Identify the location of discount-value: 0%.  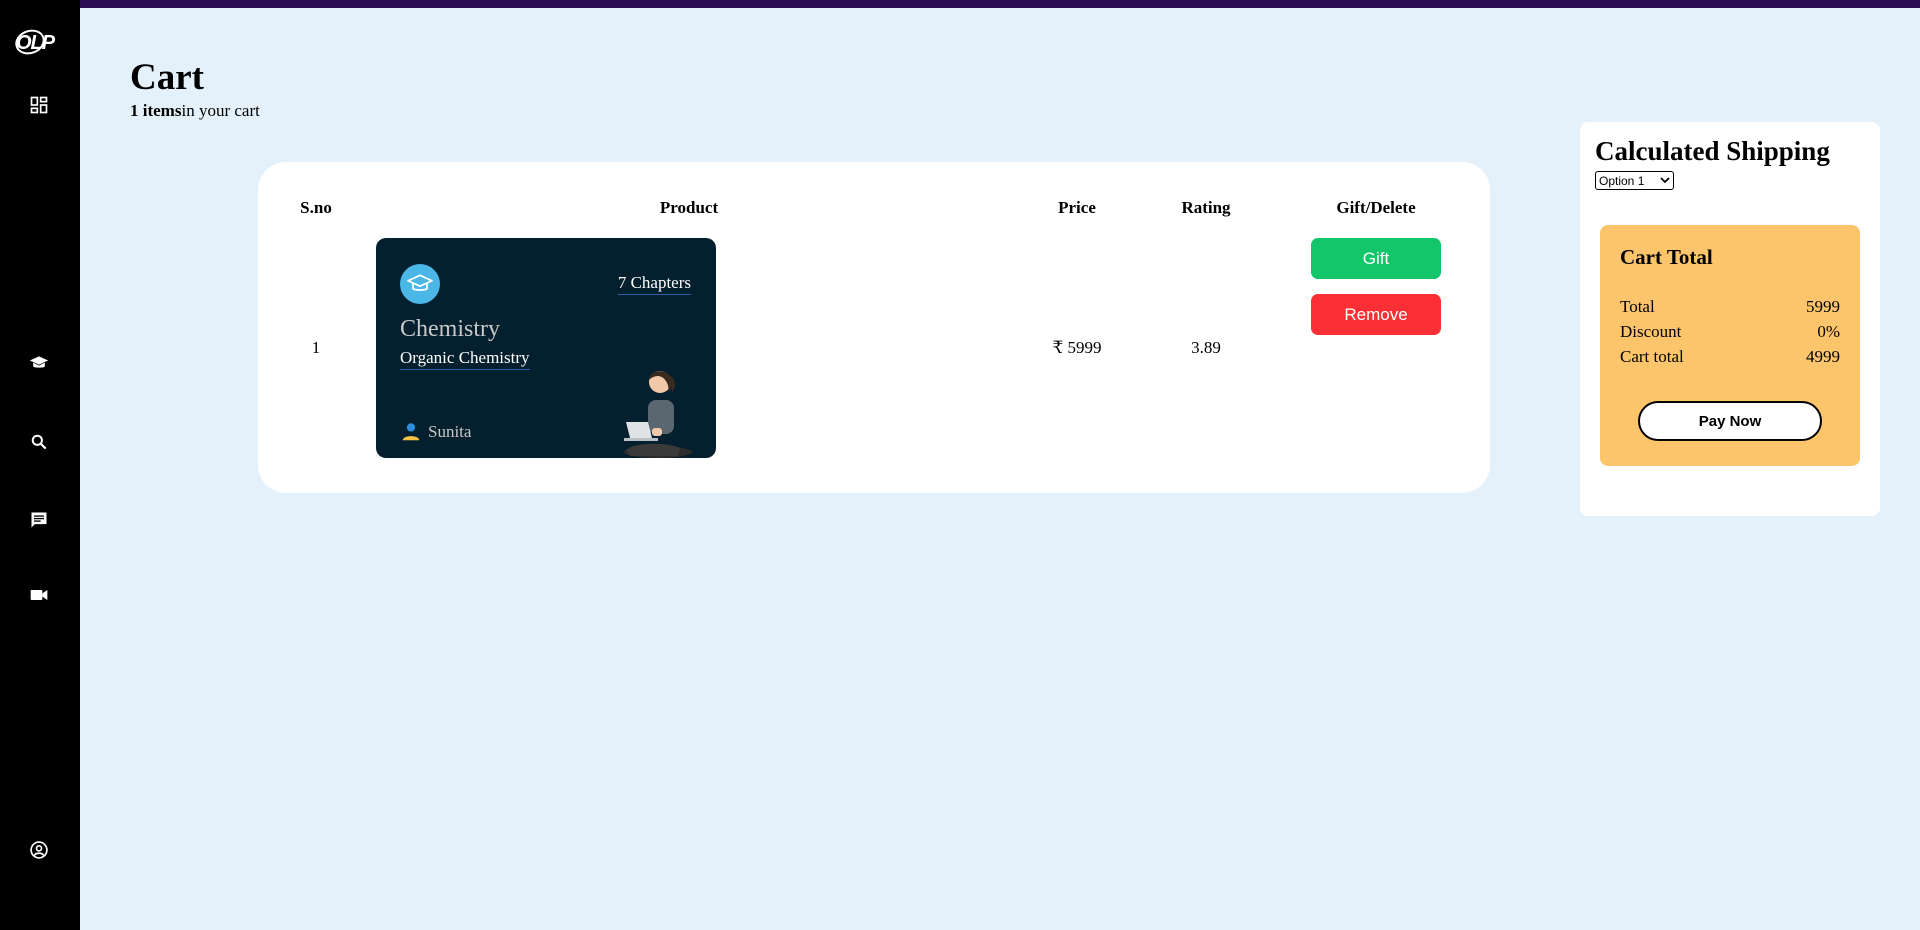
(1828, 331).